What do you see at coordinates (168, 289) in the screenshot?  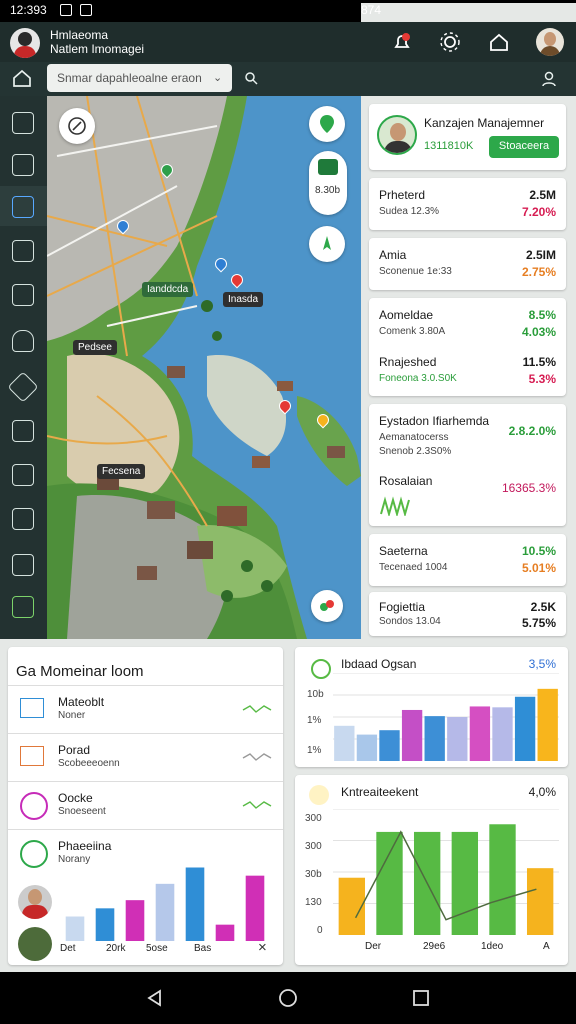 I see `map-label: Ianddcda` at bounding box center [168, 289].